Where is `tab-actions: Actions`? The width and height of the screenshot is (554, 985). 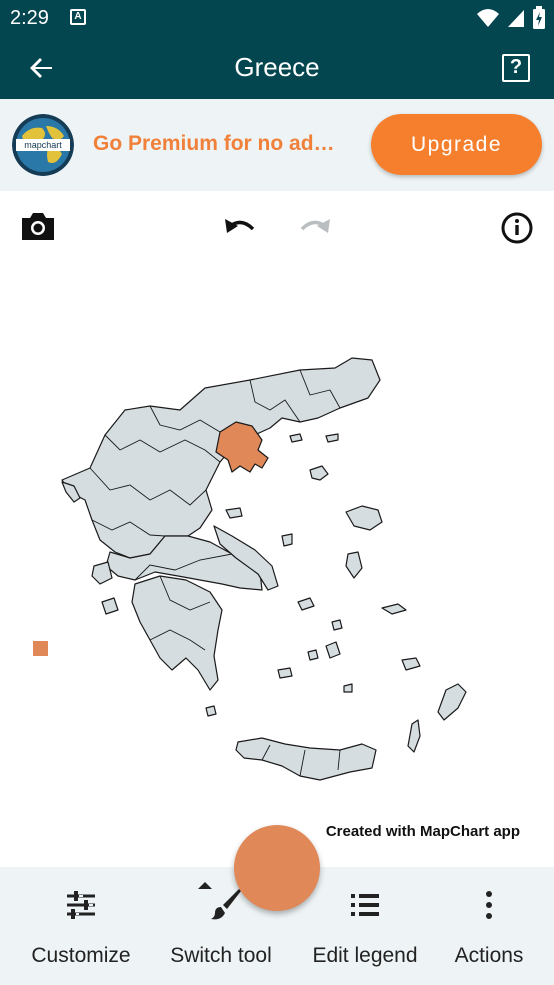 tab-actions: Actions is located at coordinates (489, 926).